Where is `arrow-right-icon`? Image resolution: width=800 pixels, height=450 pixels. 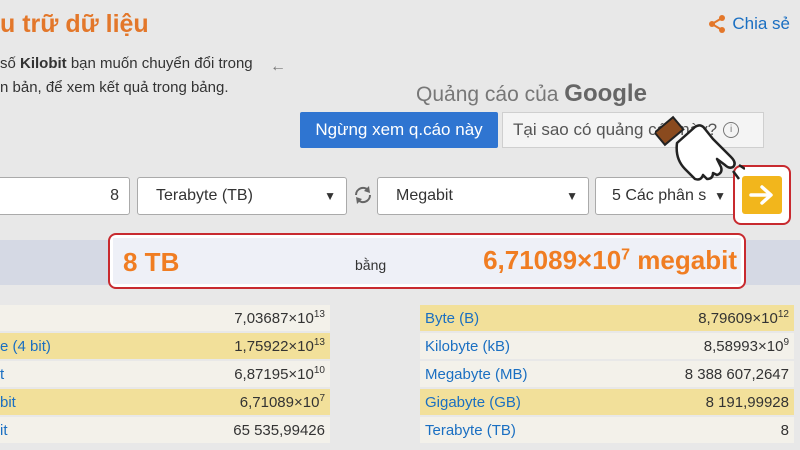 arrow-right-icon is located at coordinates (762, 195).